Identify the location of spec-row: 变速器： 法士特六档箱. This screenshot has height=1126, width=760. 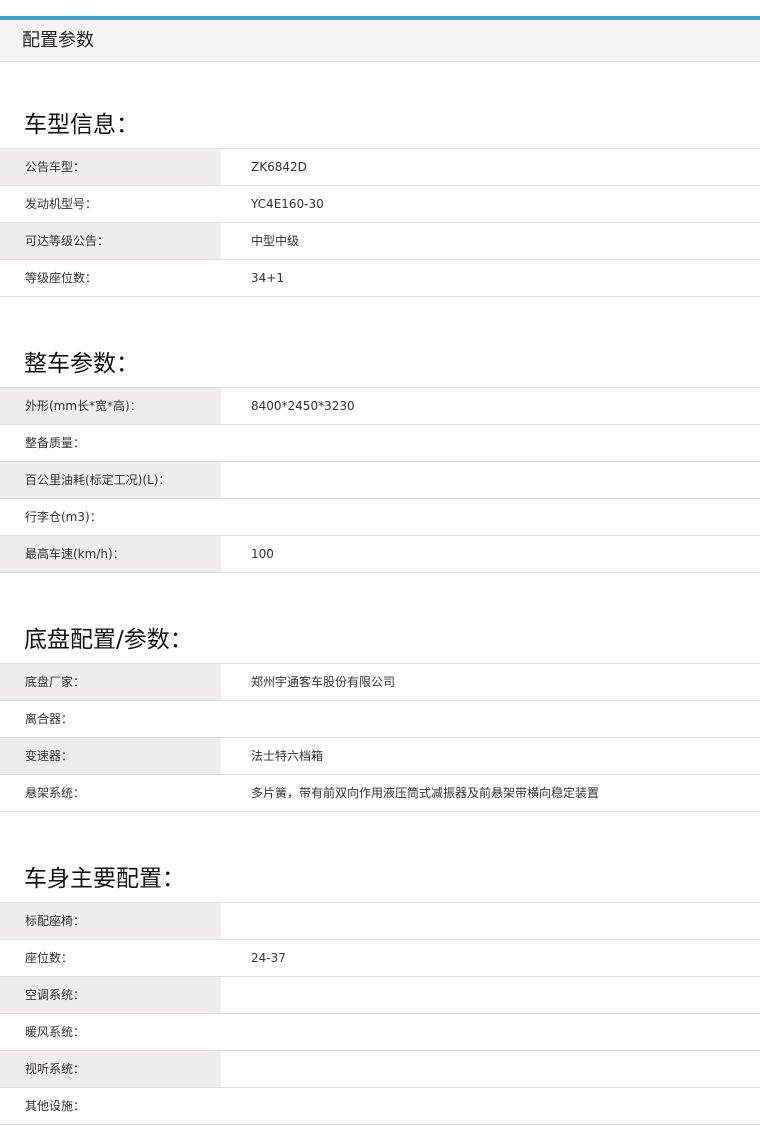
(380, 756).